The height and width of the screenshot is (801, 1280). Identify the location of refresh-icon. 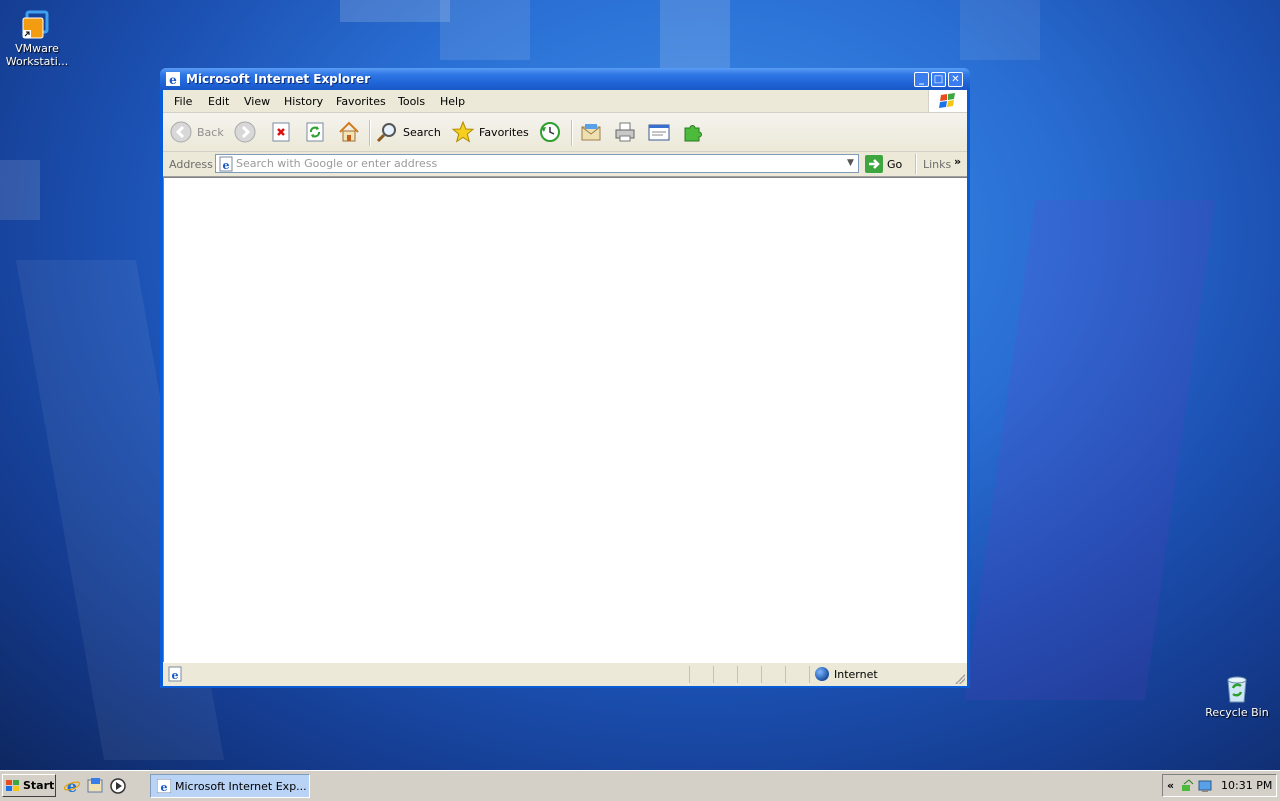
(315, 132).